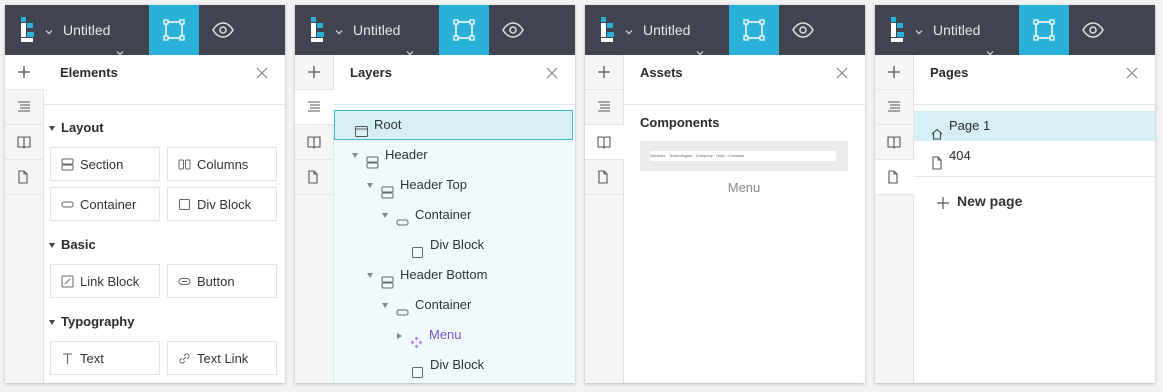  Describe the element at coordinates (943, 203) in the screenshot. I see `plus-icon` at that location.